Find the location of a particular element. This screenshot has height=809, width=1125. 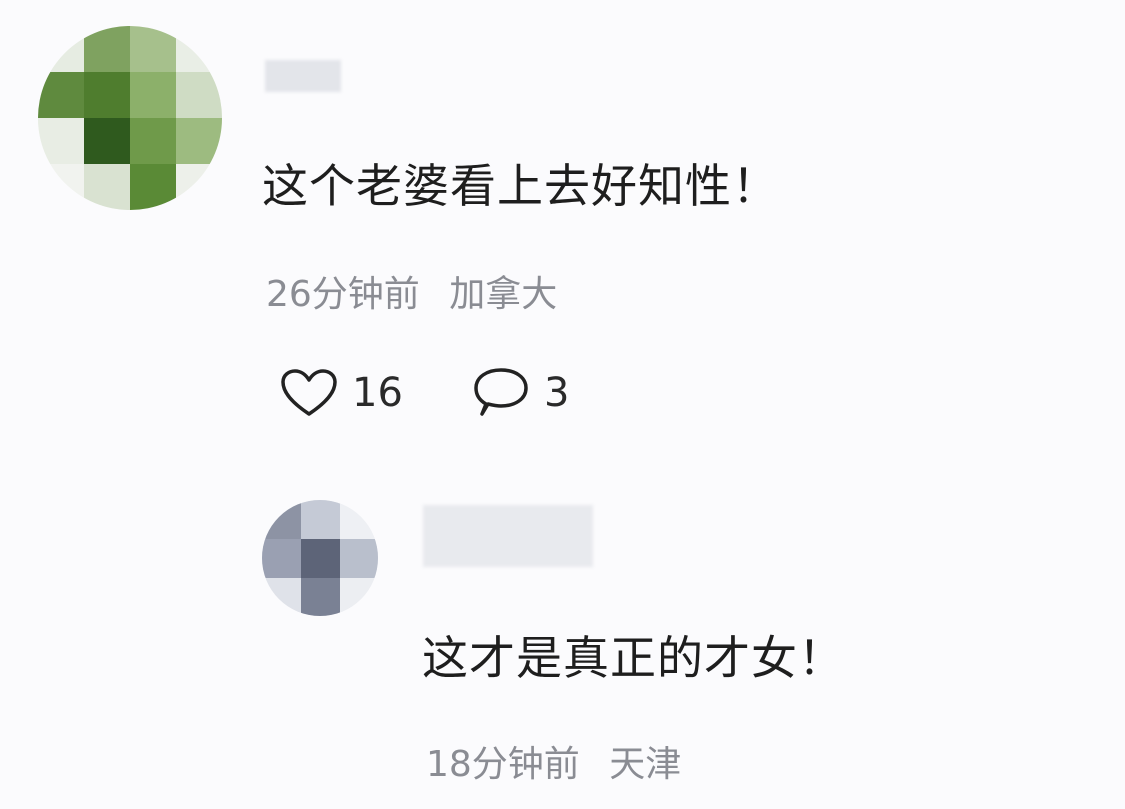

like-count: 16 is located at coordinates (377, 393).